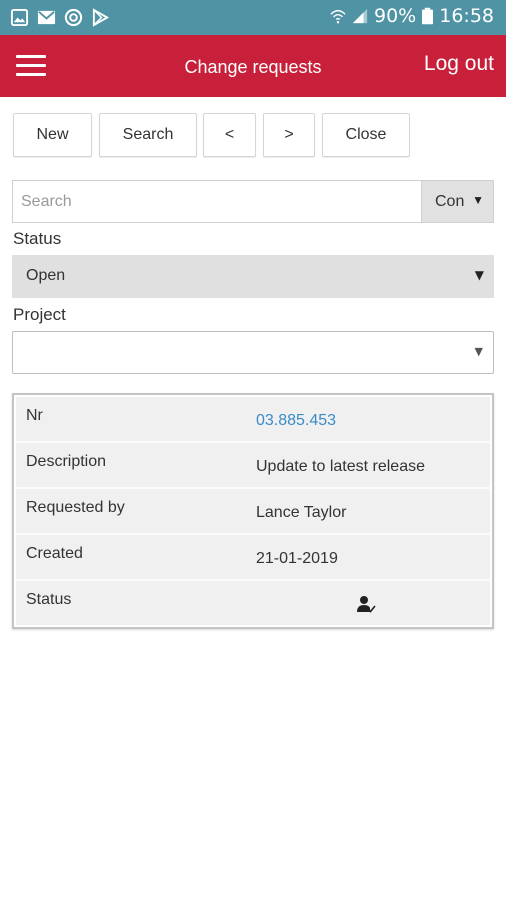  I want to click on logout-button: Log out, so click(459, 64).